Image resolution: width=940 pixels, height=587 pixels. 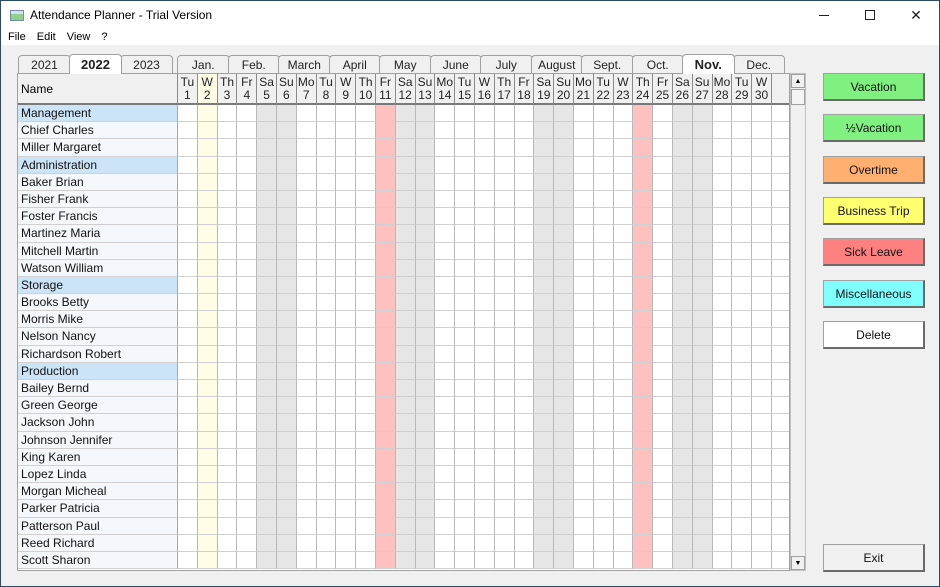 I want to click on month-tab: August, so click(x=556, y=64).